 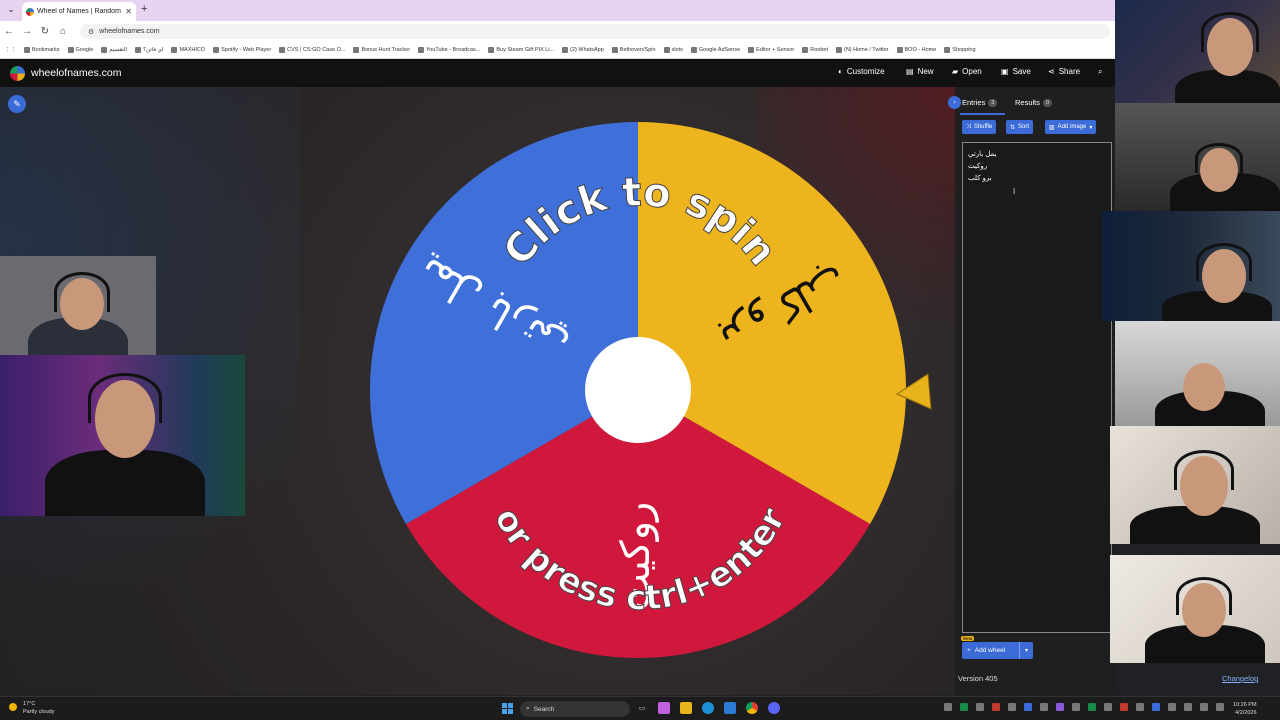 I want to click on copilot-icon, so click(x=664, y=708).